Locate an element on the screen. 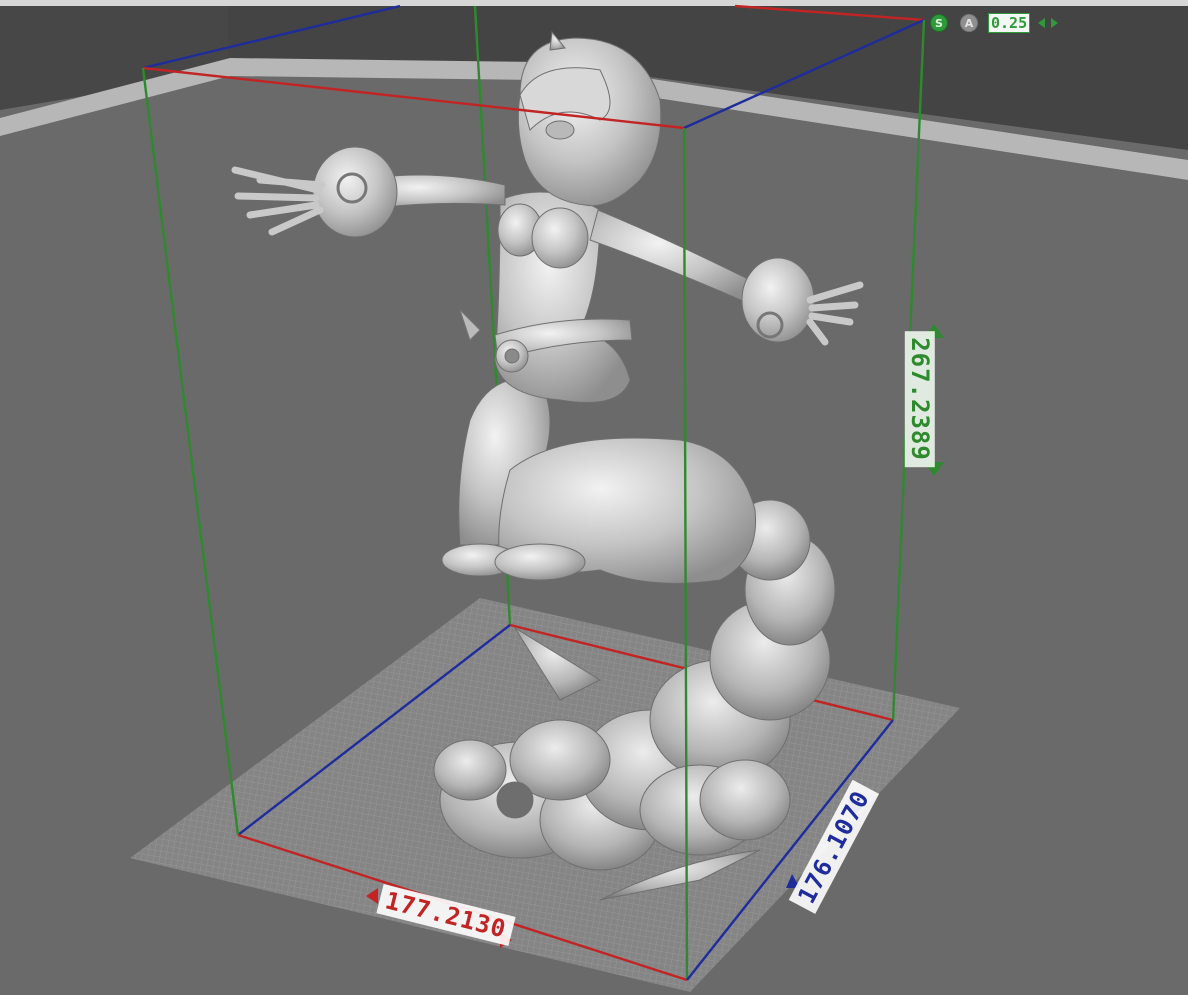 Image resolution: width=1188 pixels, height=995 pixels. right-arrow-icon is located at coordinates (1055, 23).